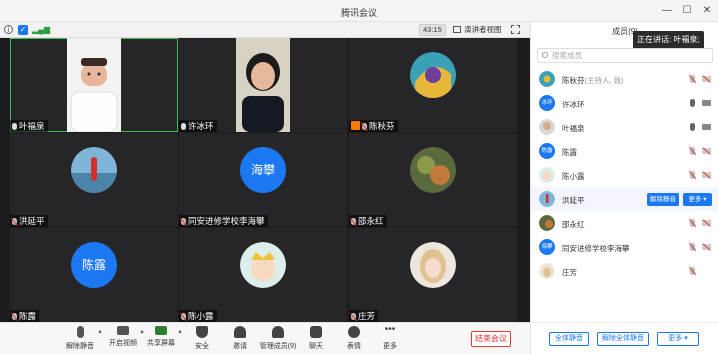  I want to click on member-row: 冰环 许冰环, so click(624, 103).